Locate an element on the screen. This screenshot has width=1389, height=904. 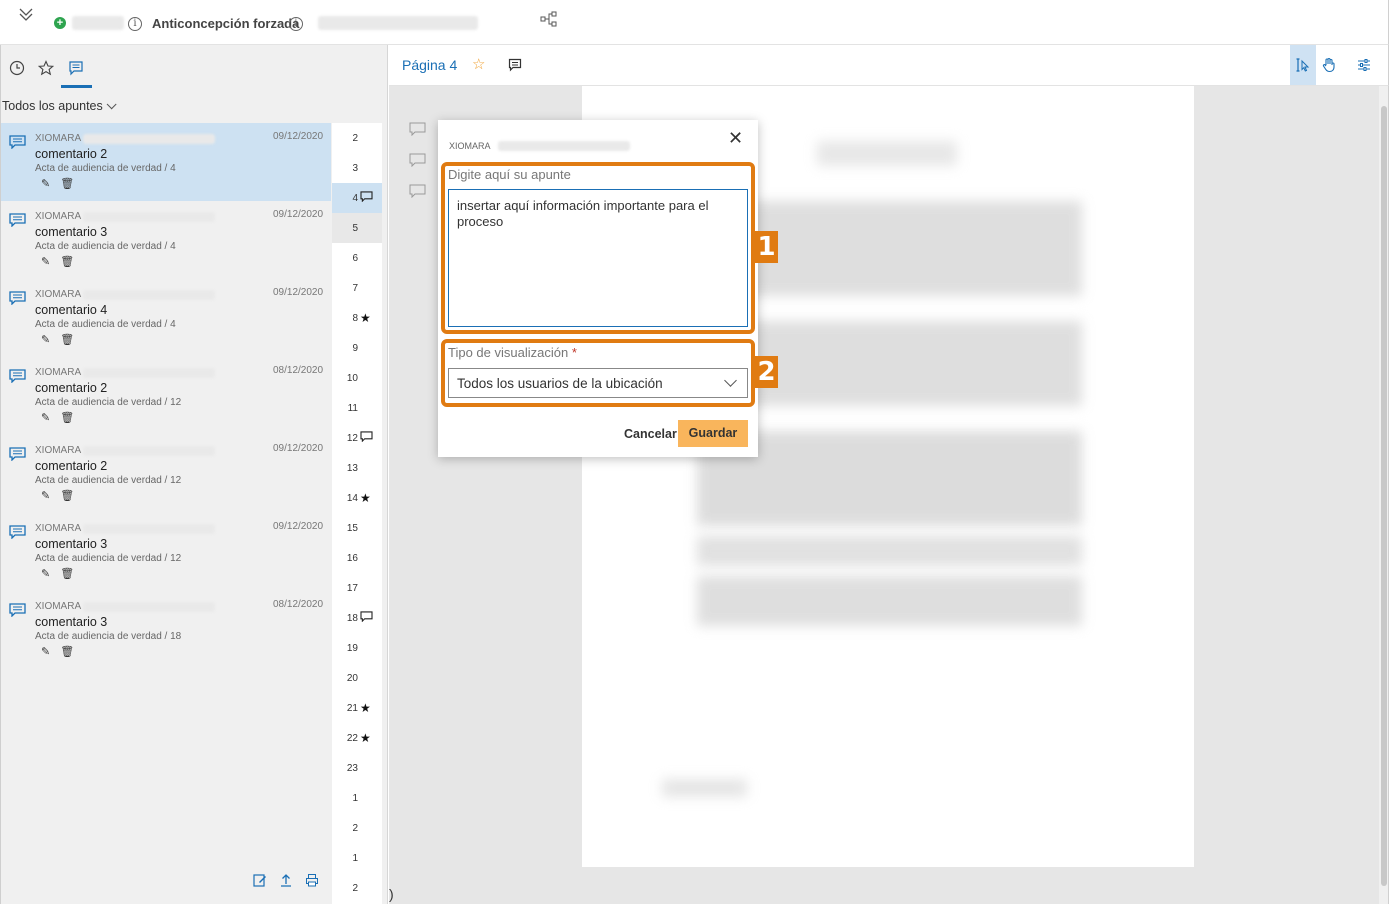
chevron-down-icon is located at coordinates (111, 104).